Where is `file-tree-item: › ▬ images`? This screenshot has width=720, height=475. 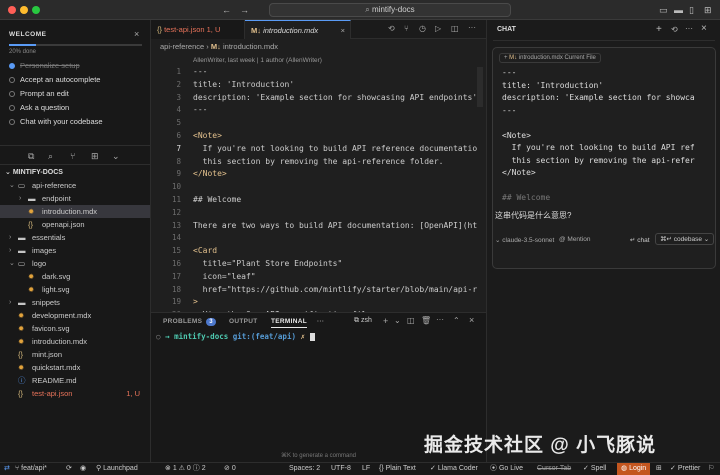 file-tree-item: › ▬ images is located at coordinates (75, 250).